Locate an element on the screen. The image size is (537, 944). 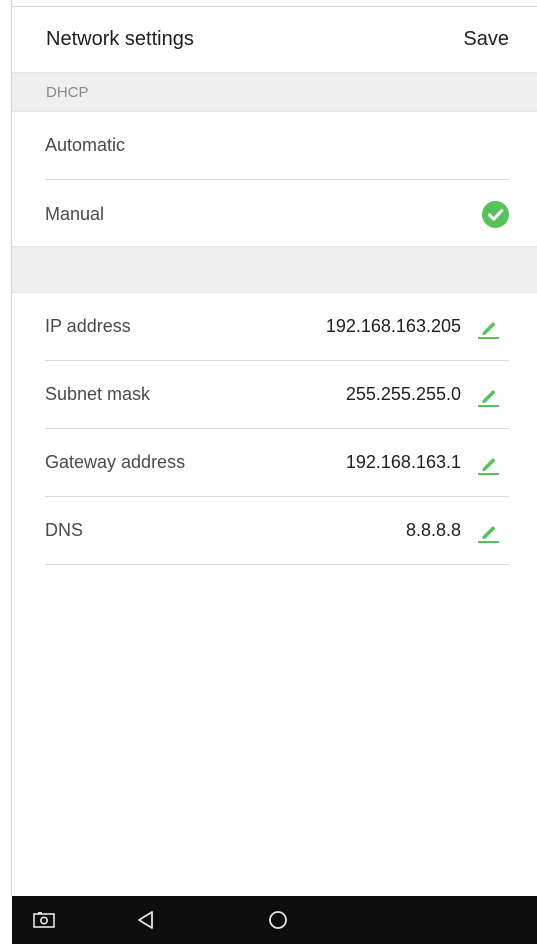
gateway-address-value: 192.168.163.1 is located at coordinates (403, 462).